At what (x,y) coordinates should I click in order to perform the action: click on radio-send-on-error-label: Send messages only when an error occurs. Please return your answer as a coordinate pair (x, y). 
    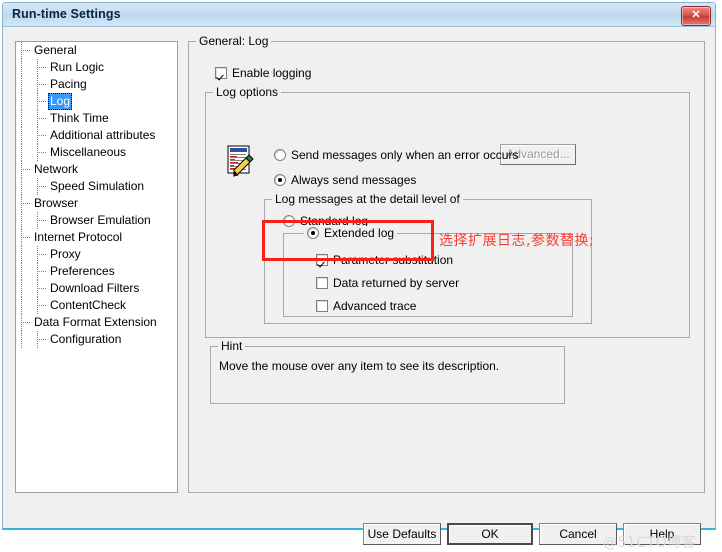
    Looking at the image, I should click on (405, 155).